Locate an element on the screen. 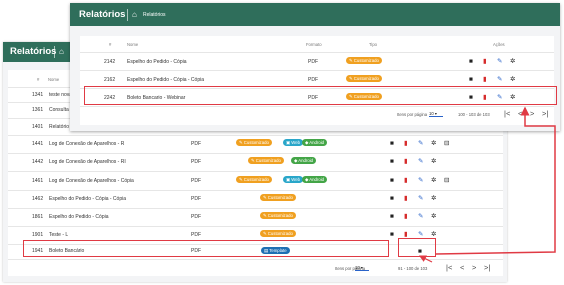  arrow-to-copy-icon is located at coordinates (425, 259).